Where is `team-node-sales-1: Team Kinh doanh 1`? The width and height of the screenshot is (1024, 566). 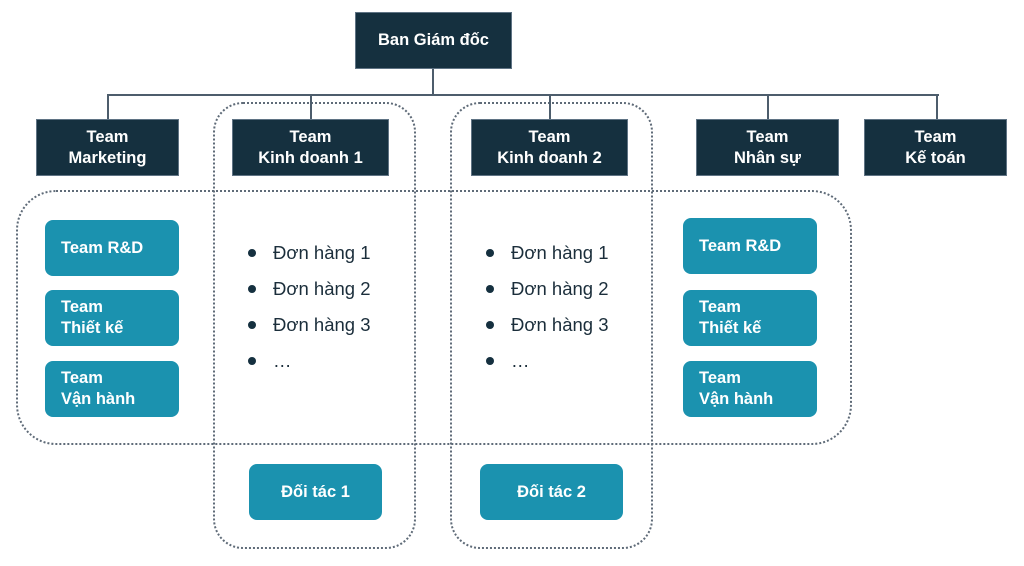 team-node-sales-1: Team Kinh doanh 1 is located at coordinates (310, 147).